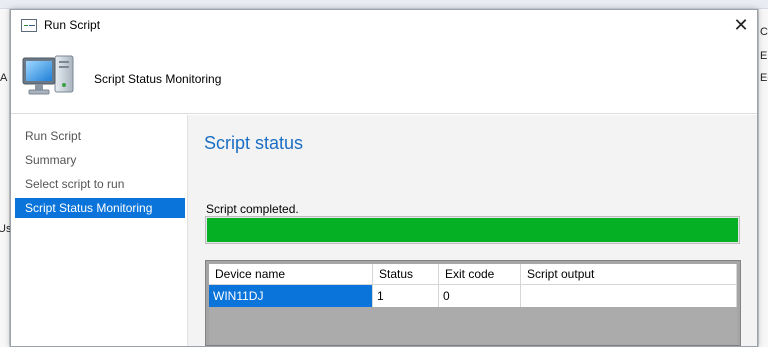  Describe the element at coordinates (629, 274) in the screenshot. I see `column-header-script-output: Script output` at that location.